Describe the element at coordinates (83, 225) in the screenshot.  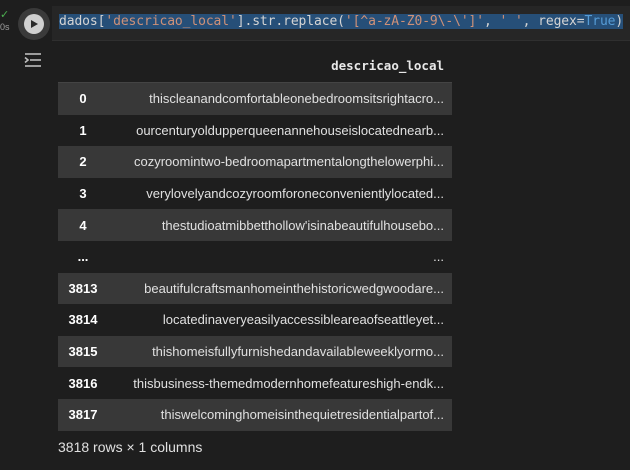
I see `row-index: 4` at that location.